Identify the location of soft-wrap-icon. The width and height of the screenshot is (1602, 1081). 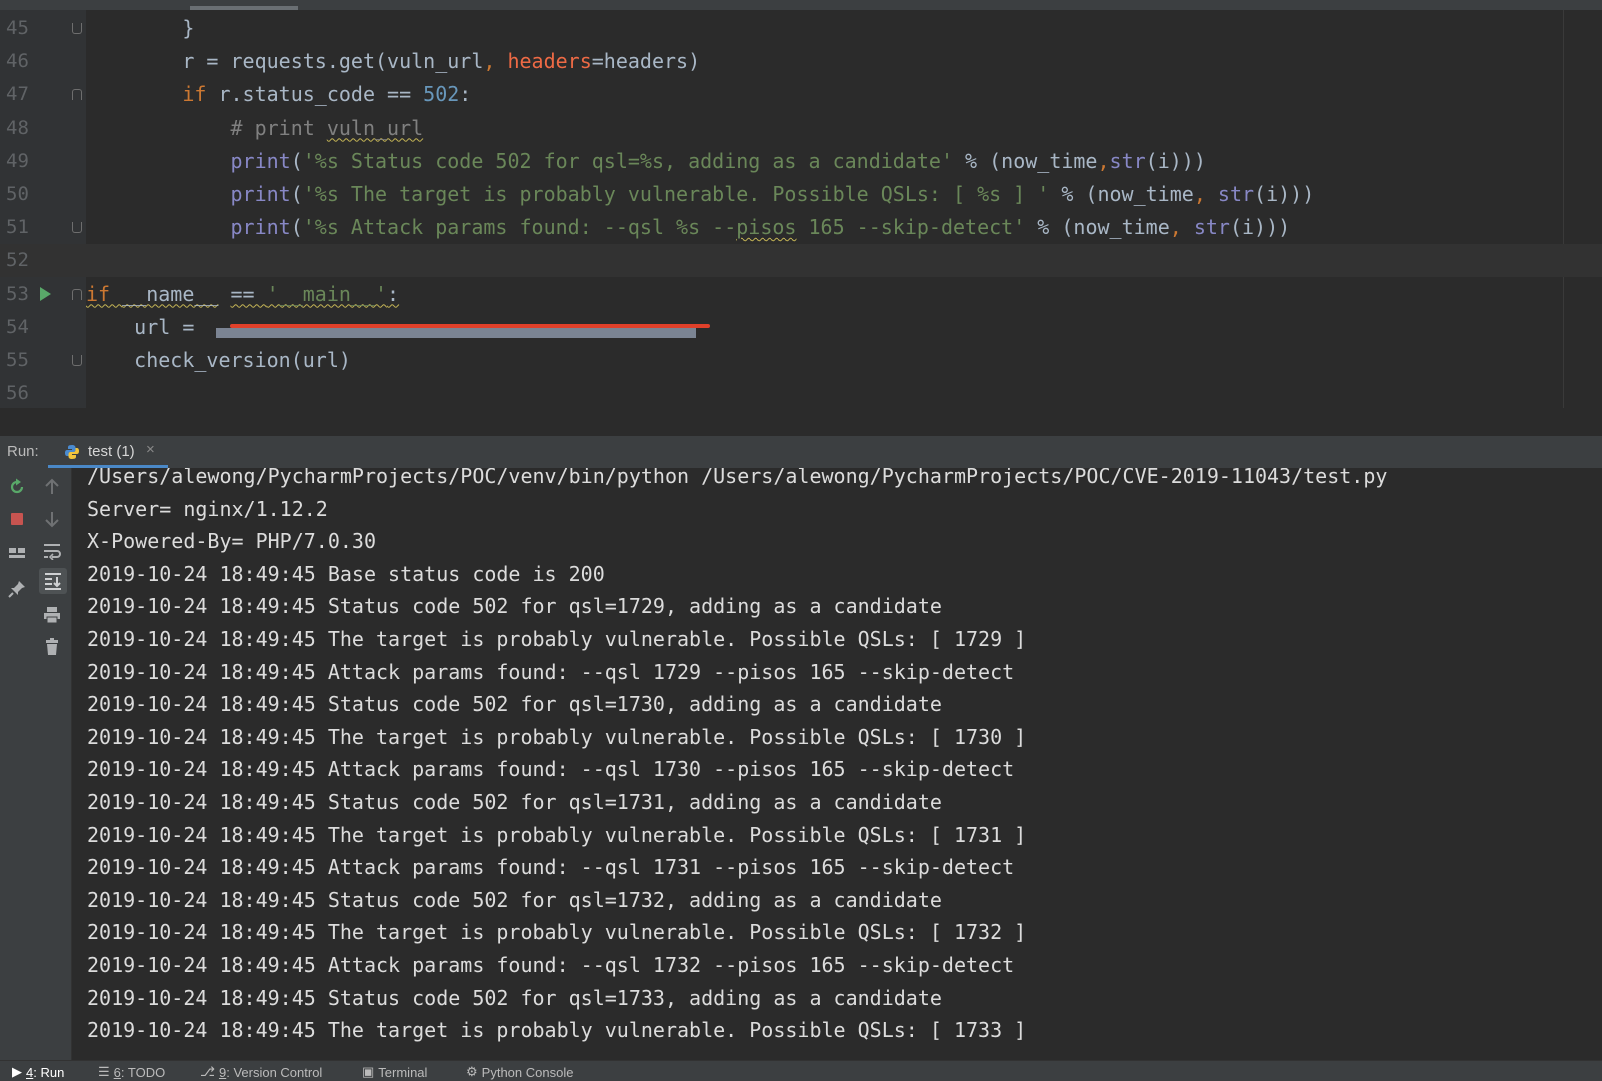
(52, 551).